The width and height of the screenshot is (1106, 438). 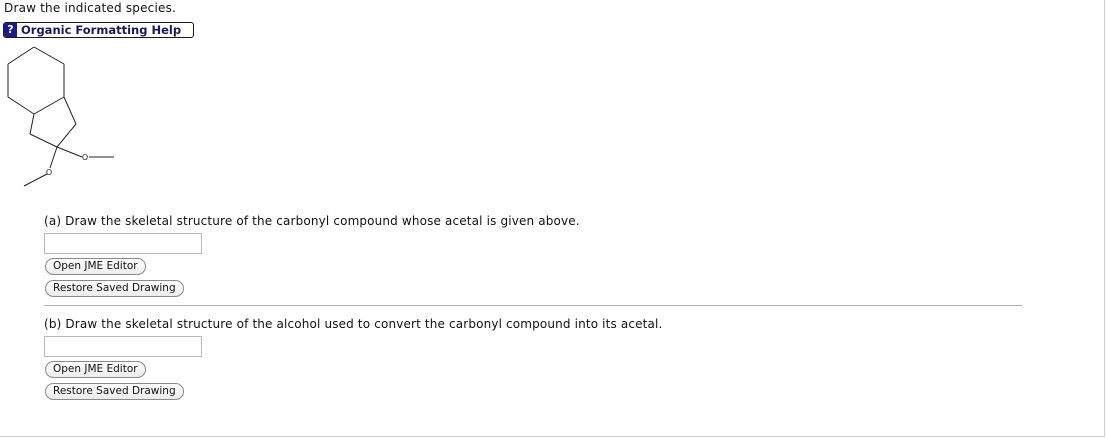 What do you see at coordinates (114, 391) in the screenshot?
I see `part-b-restore-saved-drawing-button: Restore Saved Drawing` at bounding box center [114, 391].